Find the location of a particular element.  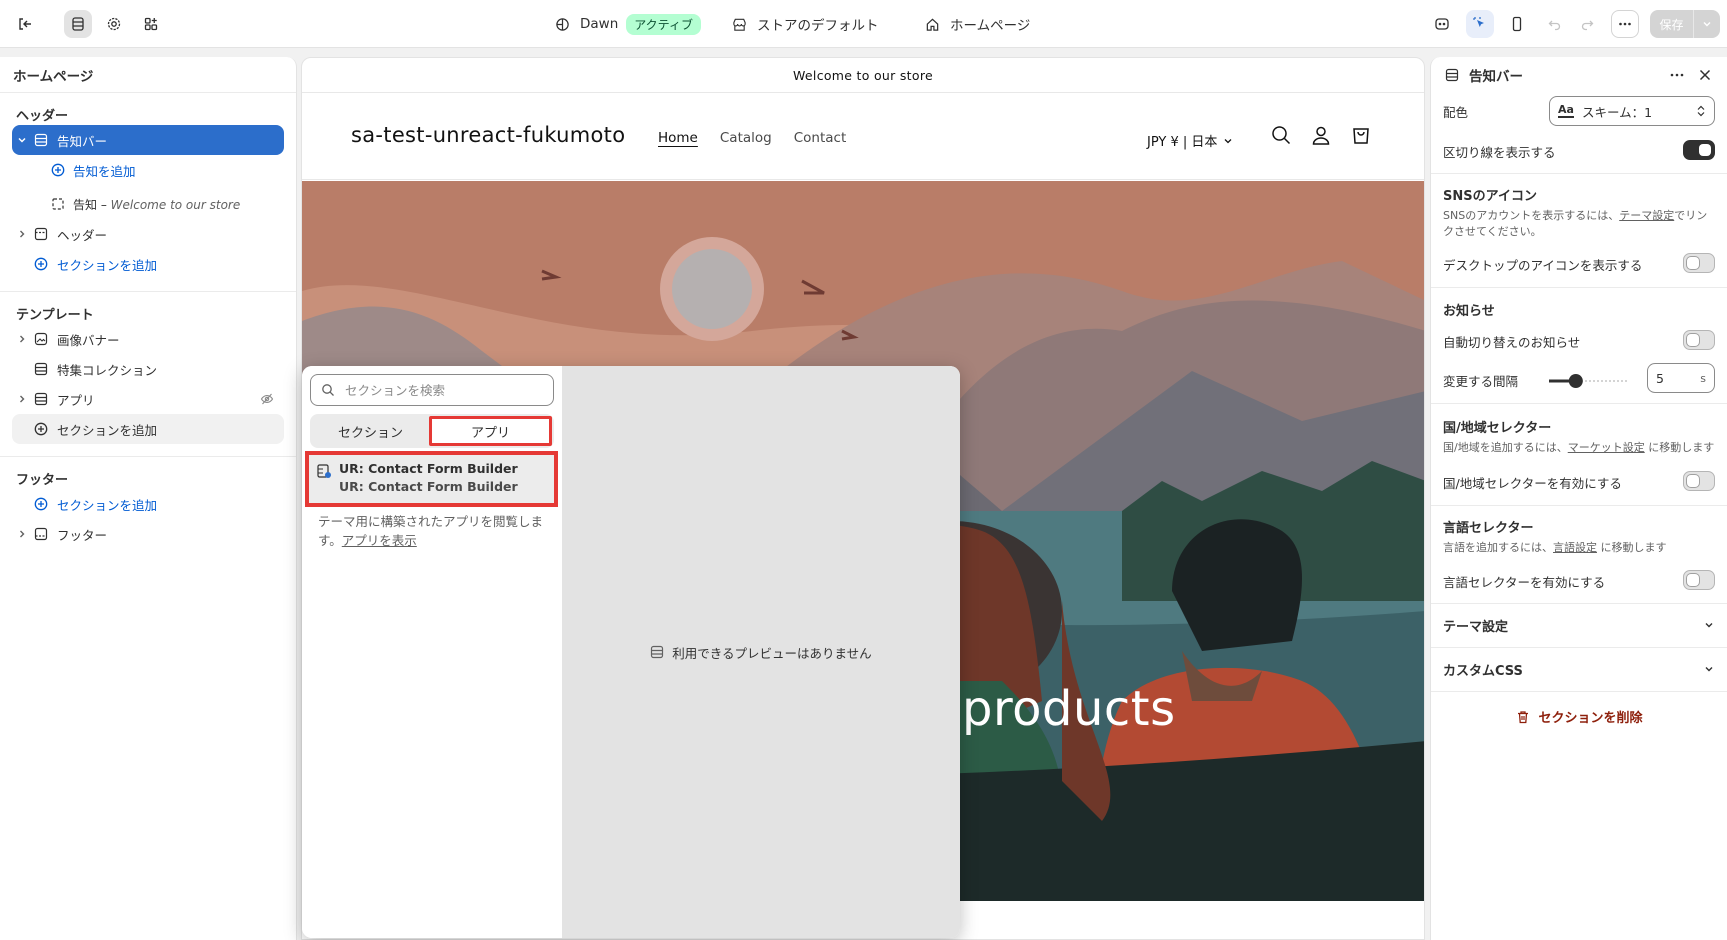

sidebar-item-header: ヘッダー is located at coordinates (148, 234).